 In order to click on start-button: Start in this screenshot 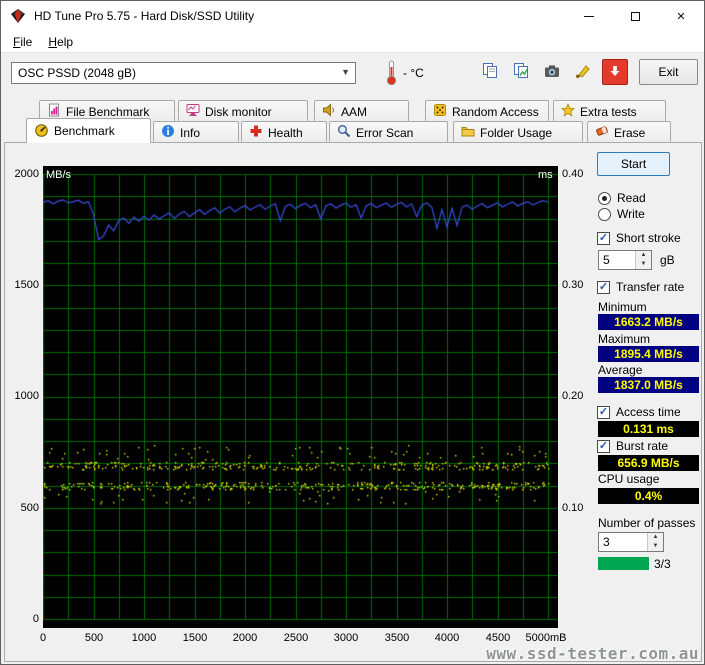, I will do `click(633, 164)`.